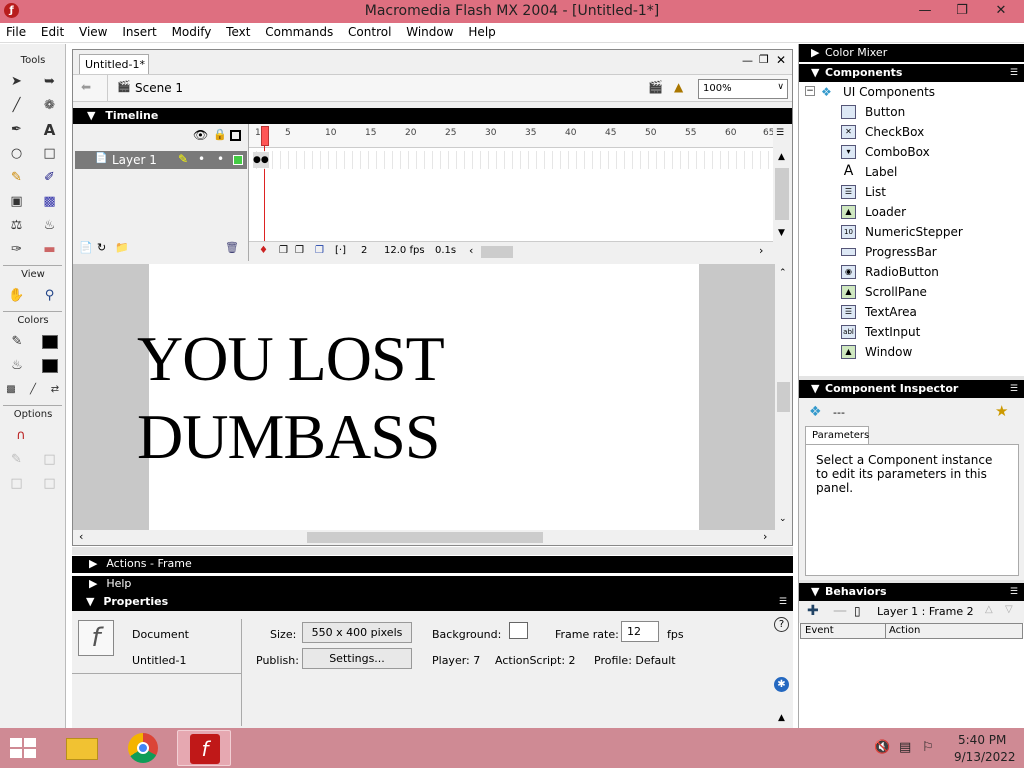 Image resolution: width=1024 pixels, height=768 pixels. Describe the element at coordinates (50, 178) in the screenshot. I see `brush-tool-icon: ✐` at that location.